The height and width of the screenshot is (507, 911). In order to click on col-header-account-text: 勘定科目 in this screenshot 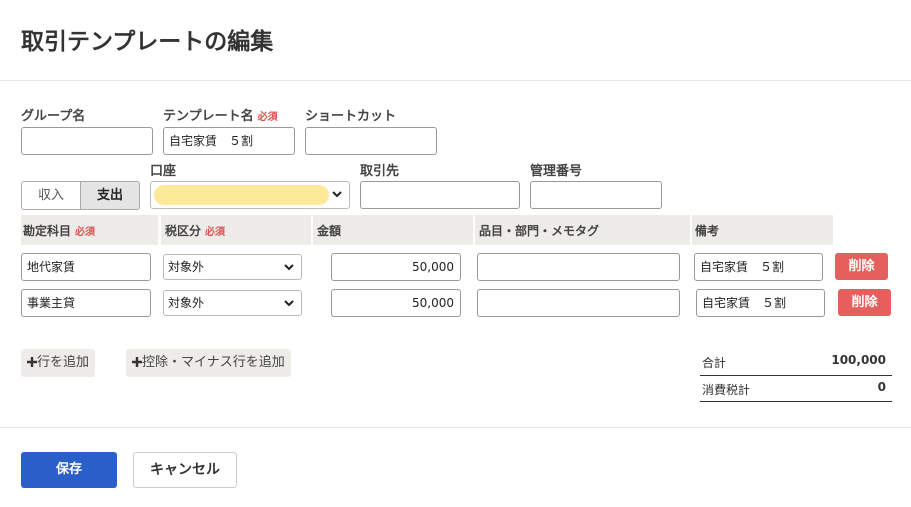, I will do `click(47, 231)`.